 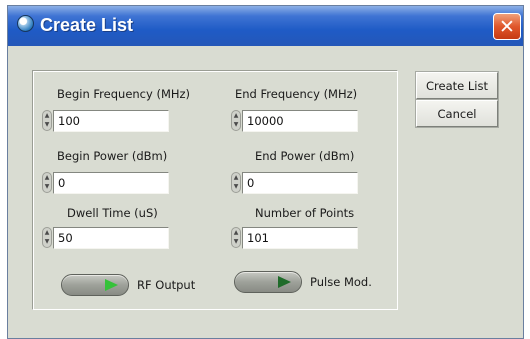 I want to click on rf-output-toggle, so click(x=95, y=285).